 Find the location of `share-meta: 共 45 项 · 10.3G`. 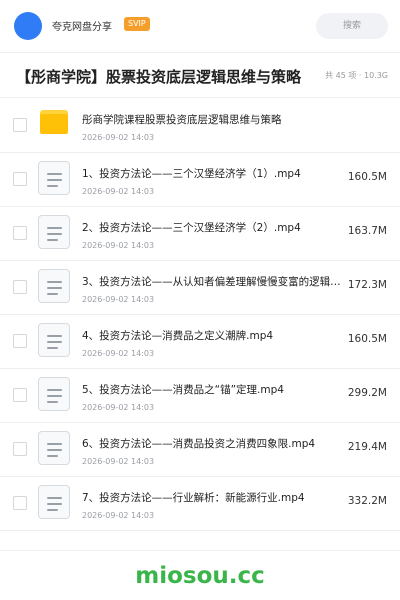

share-meta: 共 45 项 · 10.3G is located at coordinates (356, 75).